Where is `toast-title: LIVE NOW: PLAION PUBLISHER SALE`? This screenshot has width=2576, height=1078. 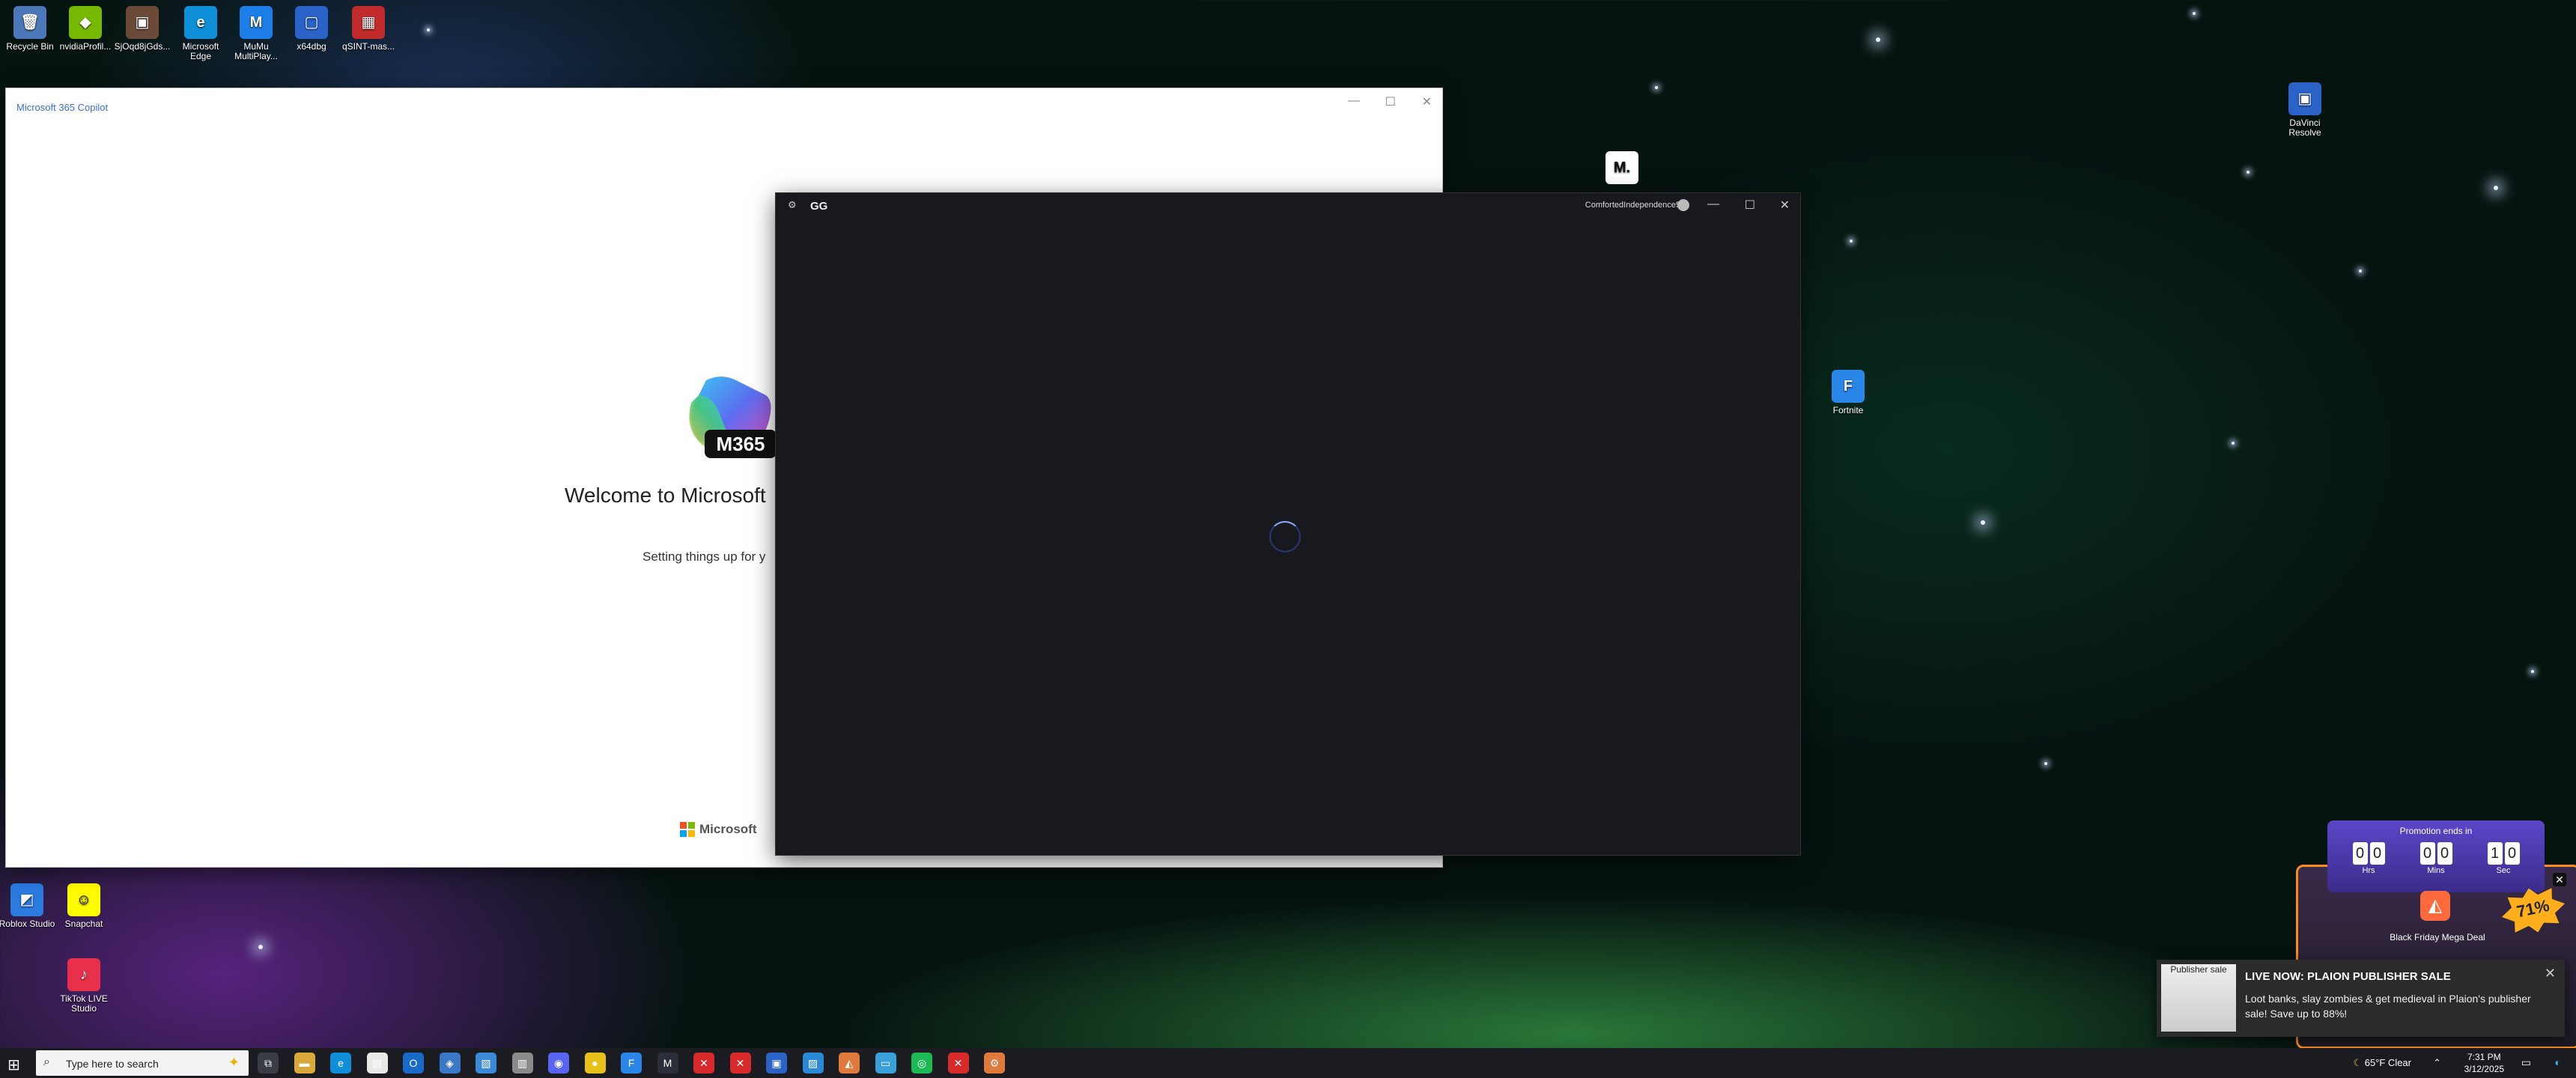 toast-title: LIVE NOW: PLAION PUBLISHER SALE is located at coordinates (2348, 976).